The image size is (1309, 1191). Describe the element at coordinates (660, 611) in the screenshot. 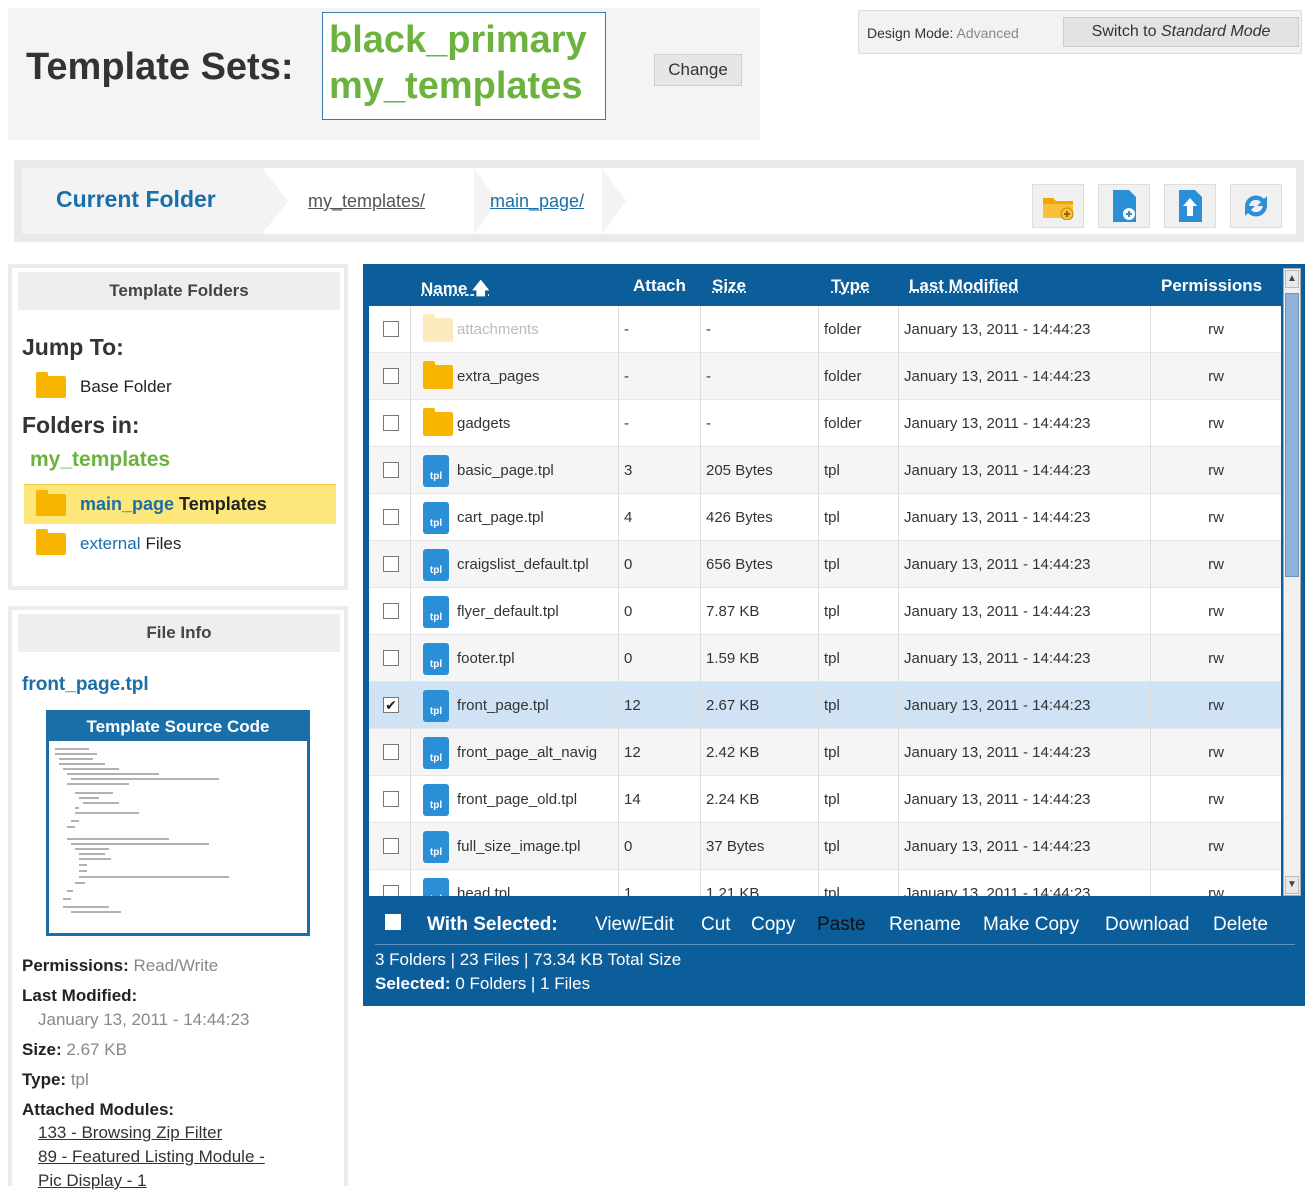

I see `attach-cell: 0` at that location.